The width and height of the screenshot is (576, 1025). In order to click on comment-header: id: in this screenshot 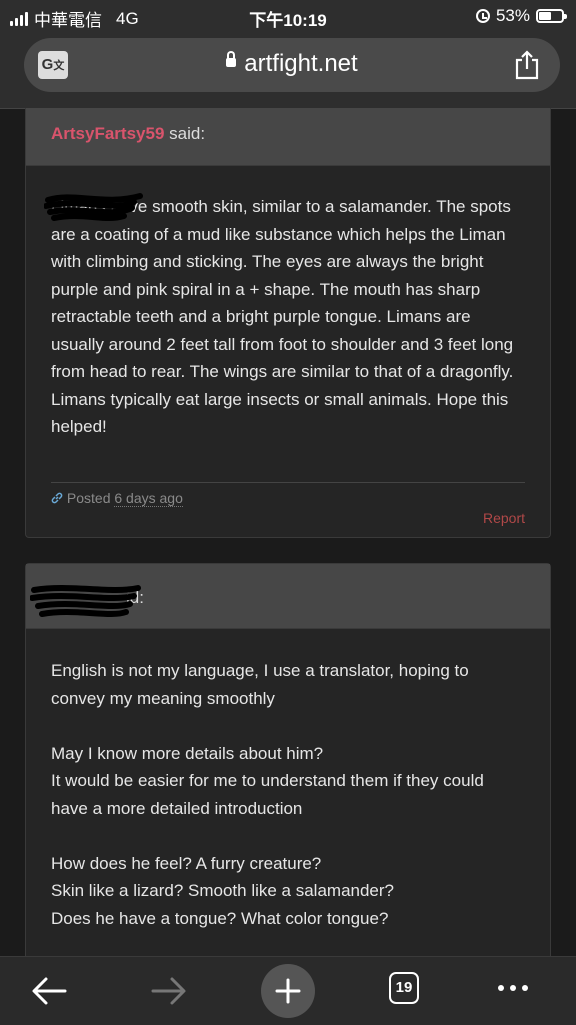, I will do `click(288, 596)`.